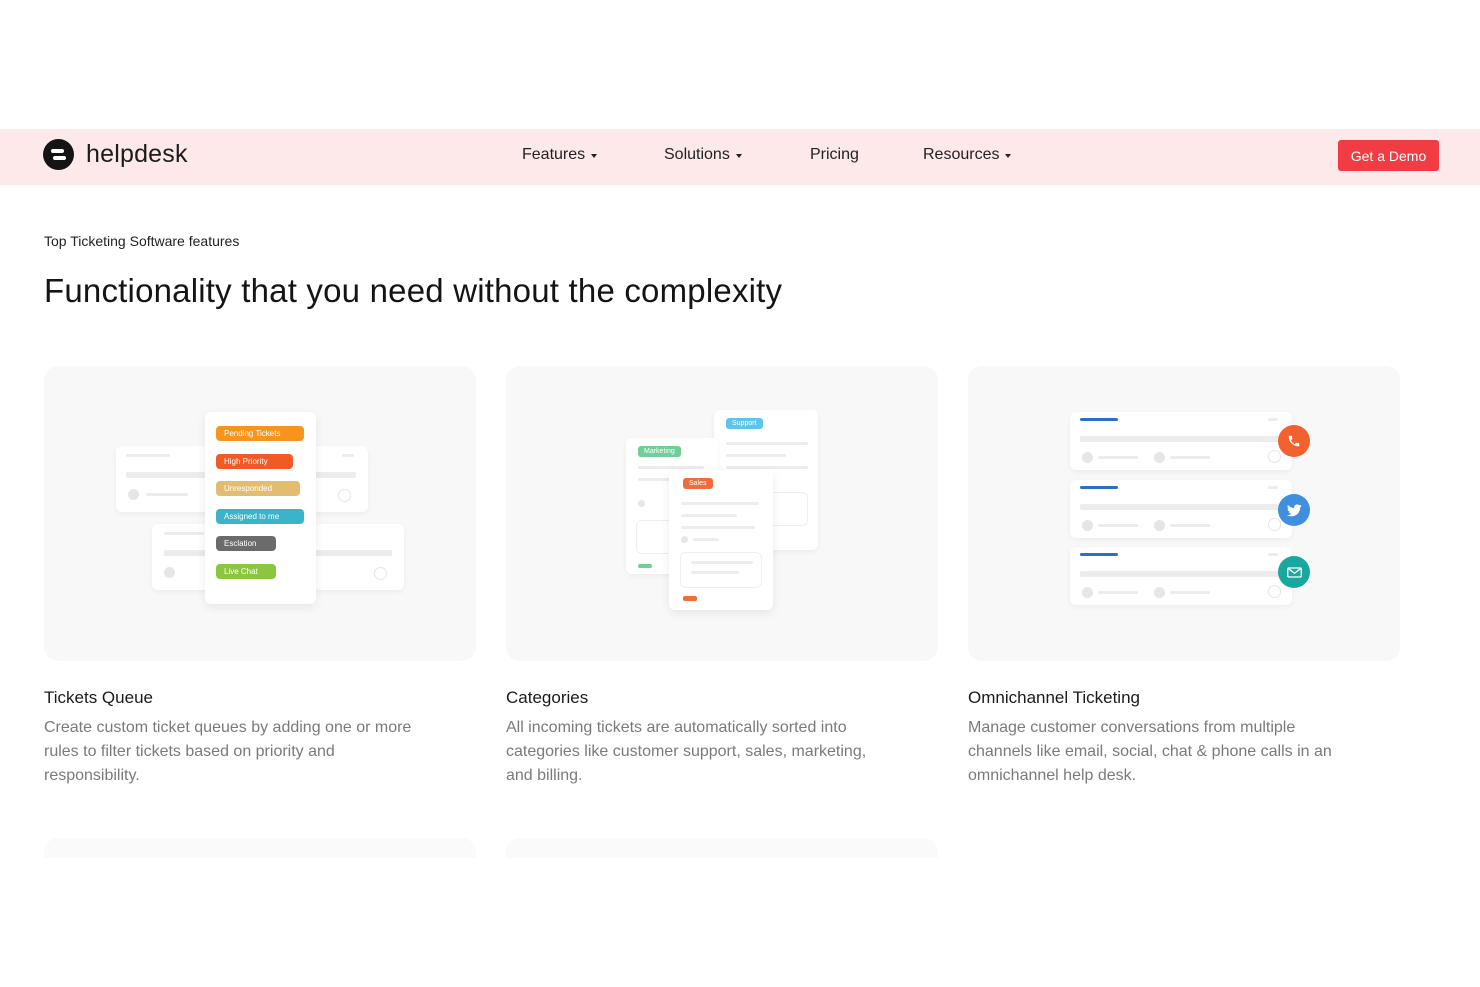 This screenshot has height=987, width=1480. Describe the element at coordinates (246, 543) in the screenshot. I see `escalation-pill: Esclation` at that location.